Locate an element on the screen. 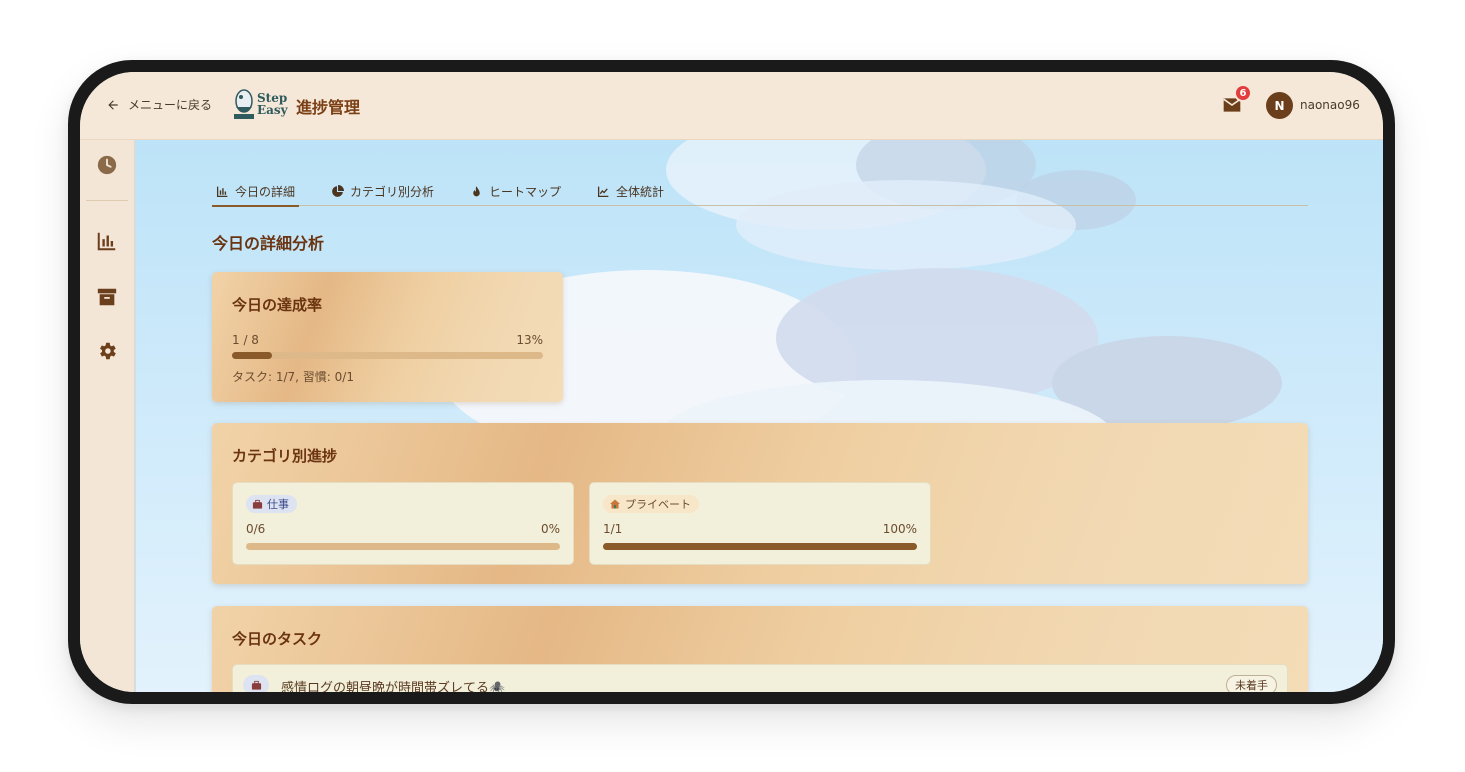 This screenshot has width=1465, height=772. category-name: 仕事 is located at coordinates (278, 504).